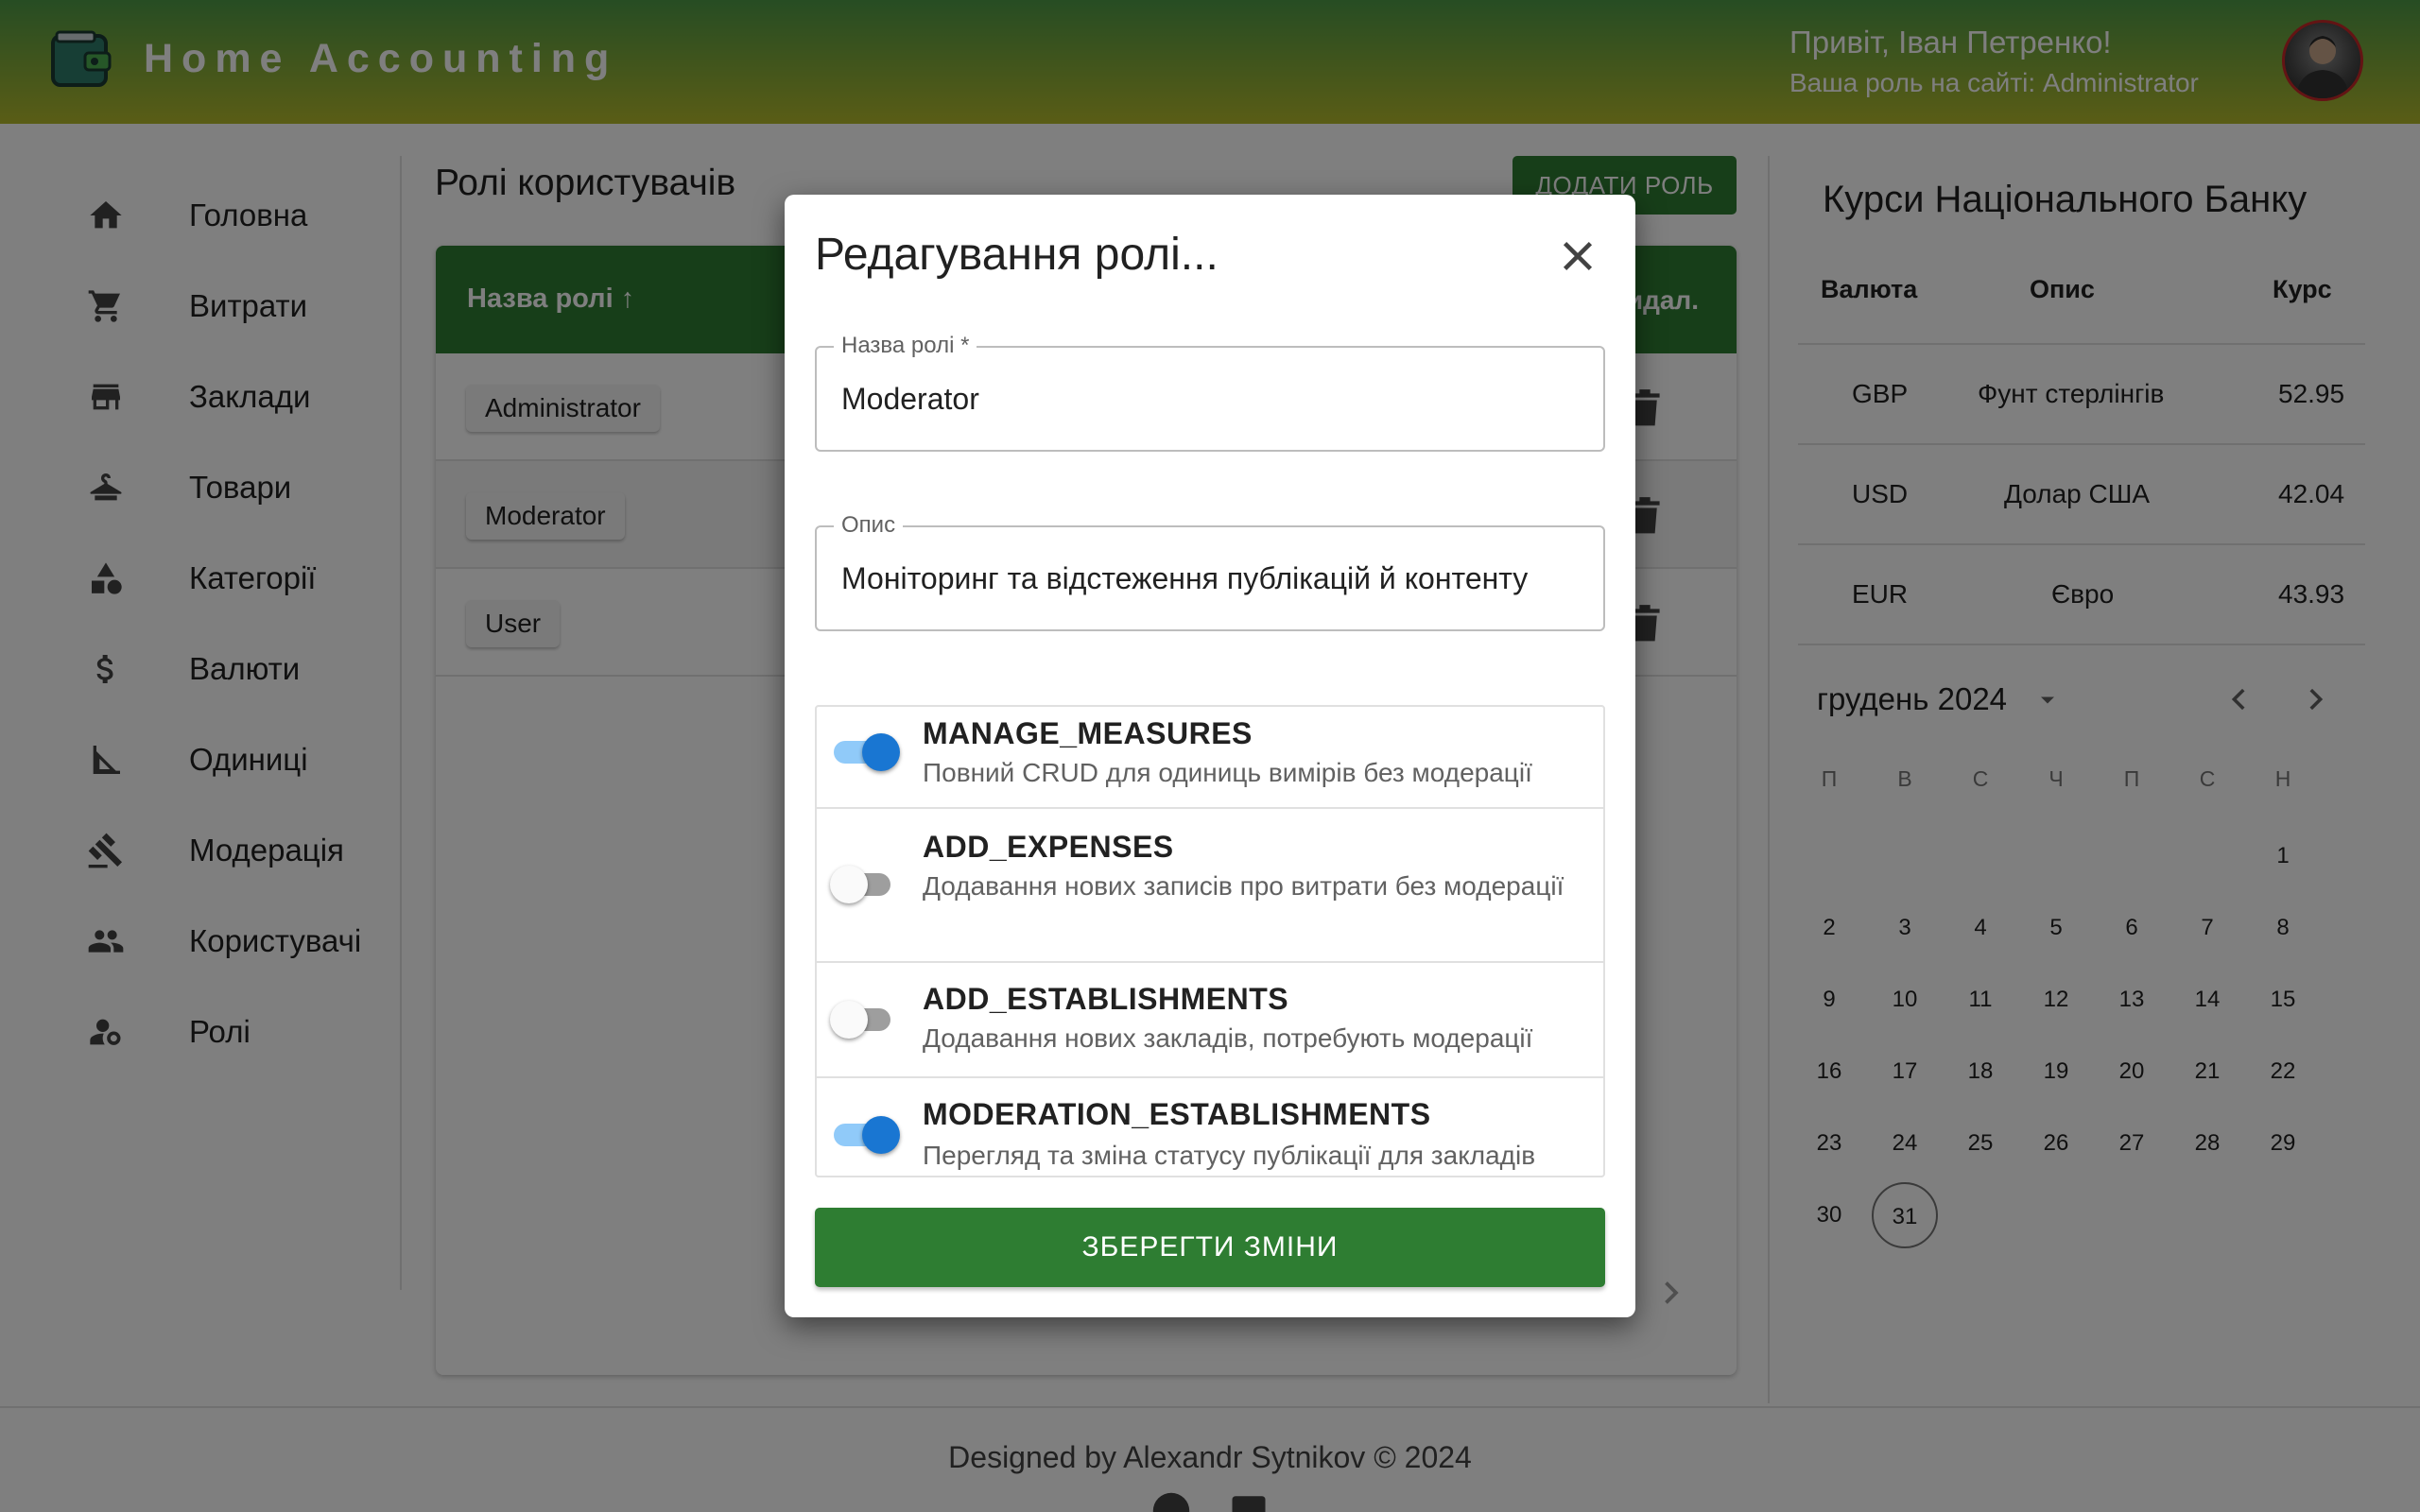  Describe the element at coordinates (1088, 733) in the screenshot. I see `permission-name: MANAGE_MEASURES` at that location.